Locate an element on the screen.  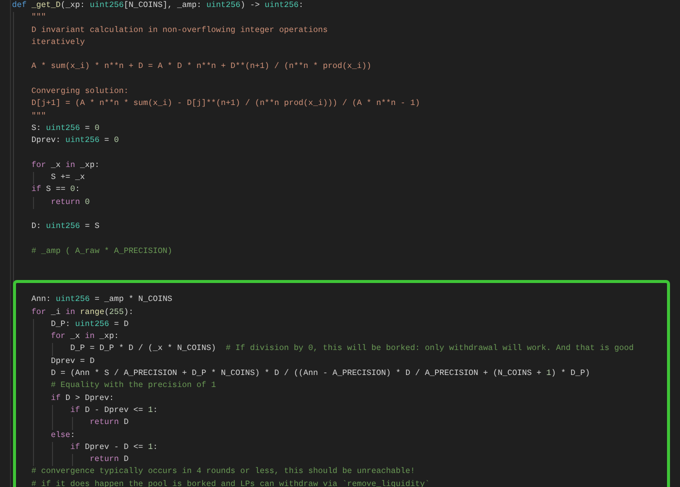
code-comment: # _amp ( A_raw * A_PRECISION) is located at coordinates (101, 252).